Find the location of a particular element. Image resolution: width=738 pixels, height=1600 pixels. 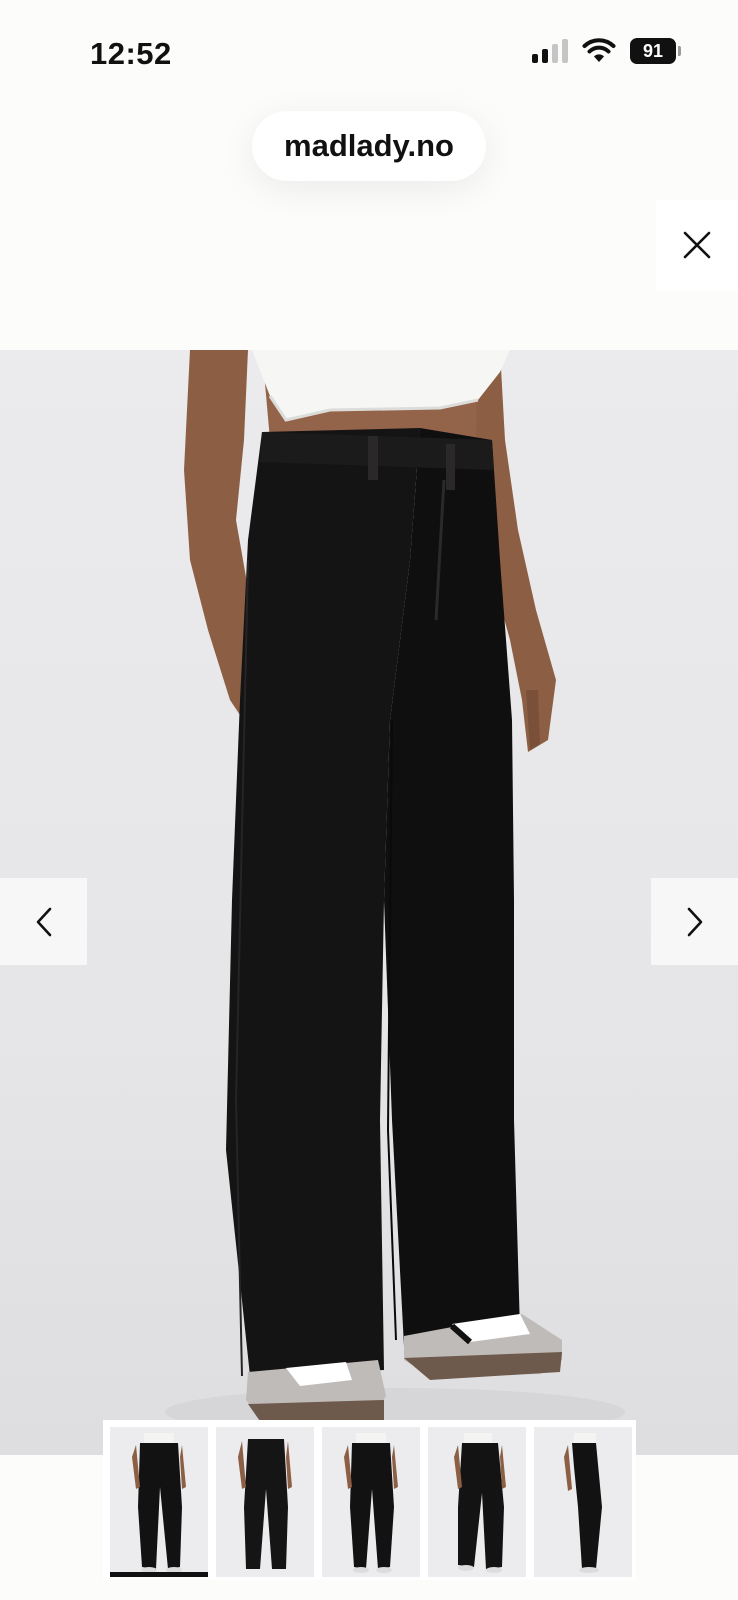

thumbnail-strip is located at coordinates (369, 1500).